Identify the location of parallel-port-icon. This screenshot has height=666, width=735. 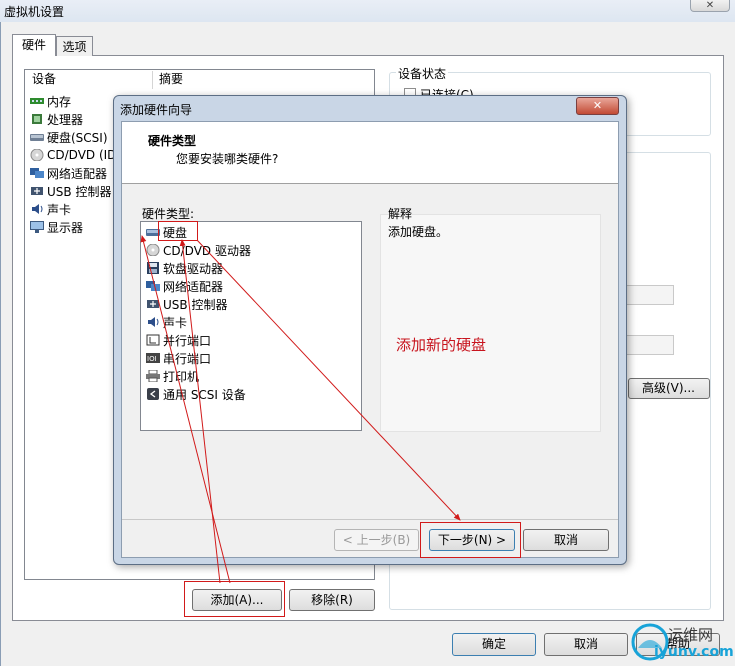
(153, 340).